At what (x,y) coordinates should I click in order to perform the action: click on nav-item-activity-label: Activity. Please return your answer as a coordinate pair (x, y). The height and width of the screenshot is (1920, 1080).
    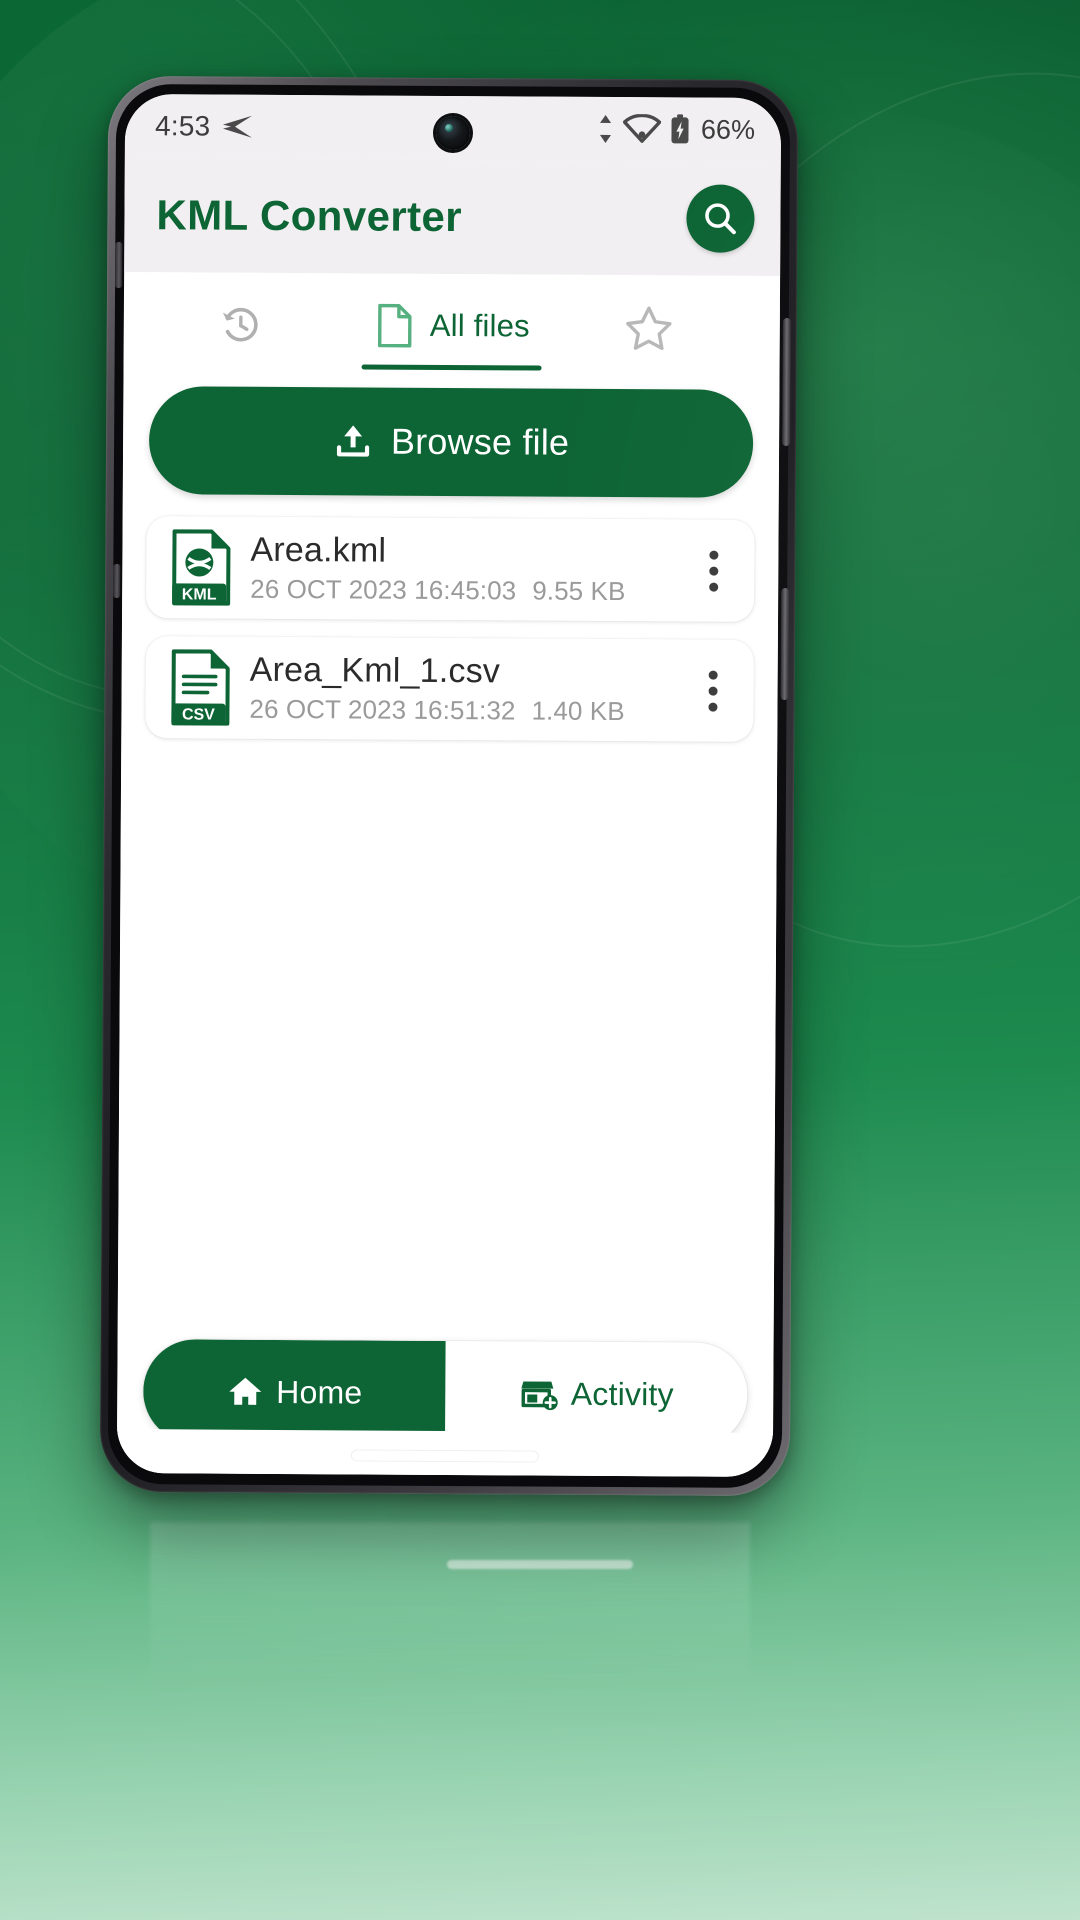
    Looking at the image, I should click on (622, 1393).